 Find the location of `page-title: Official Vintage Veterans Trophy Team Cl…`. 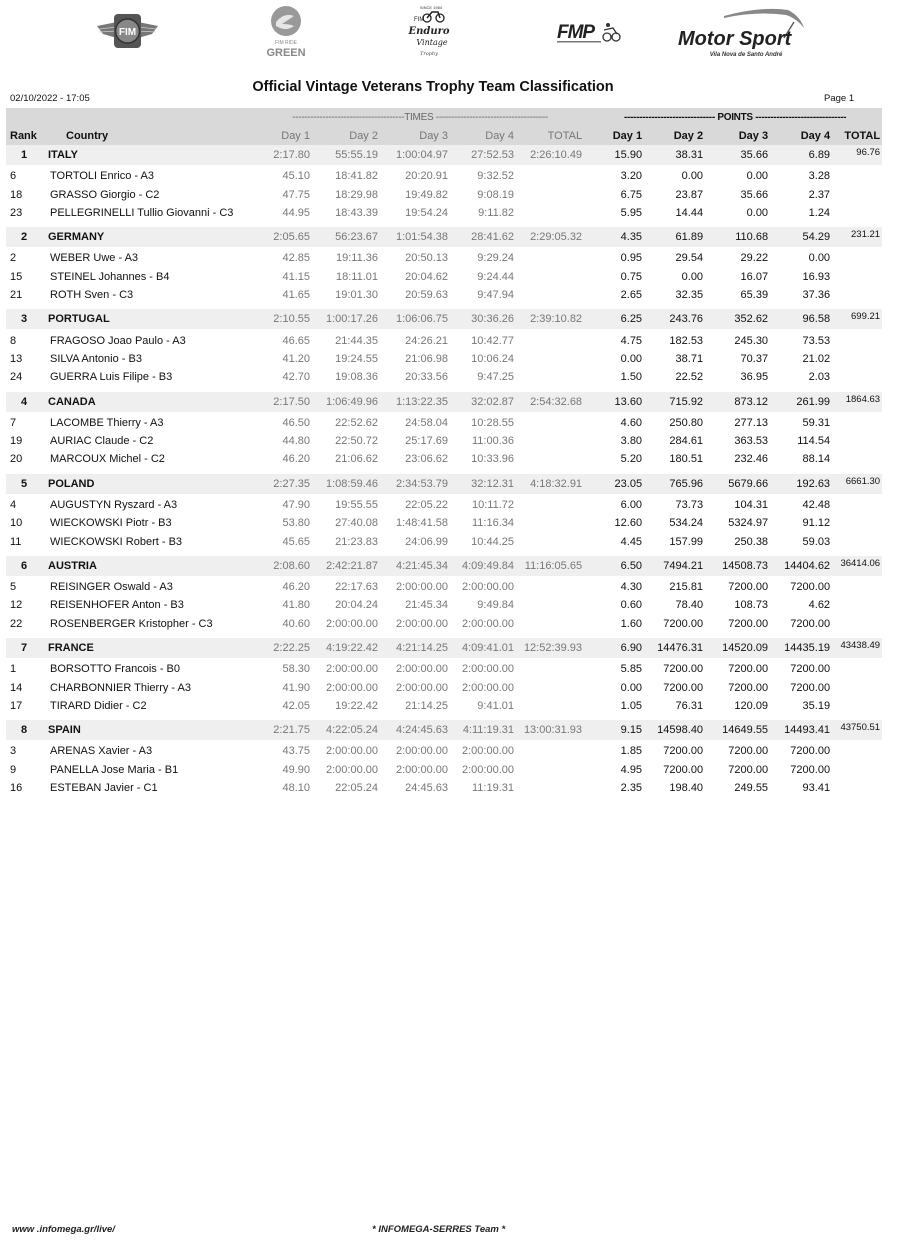

page-title: Official Vintage Veterans Trophy Team Cl… is located at coordinates (433, 87).